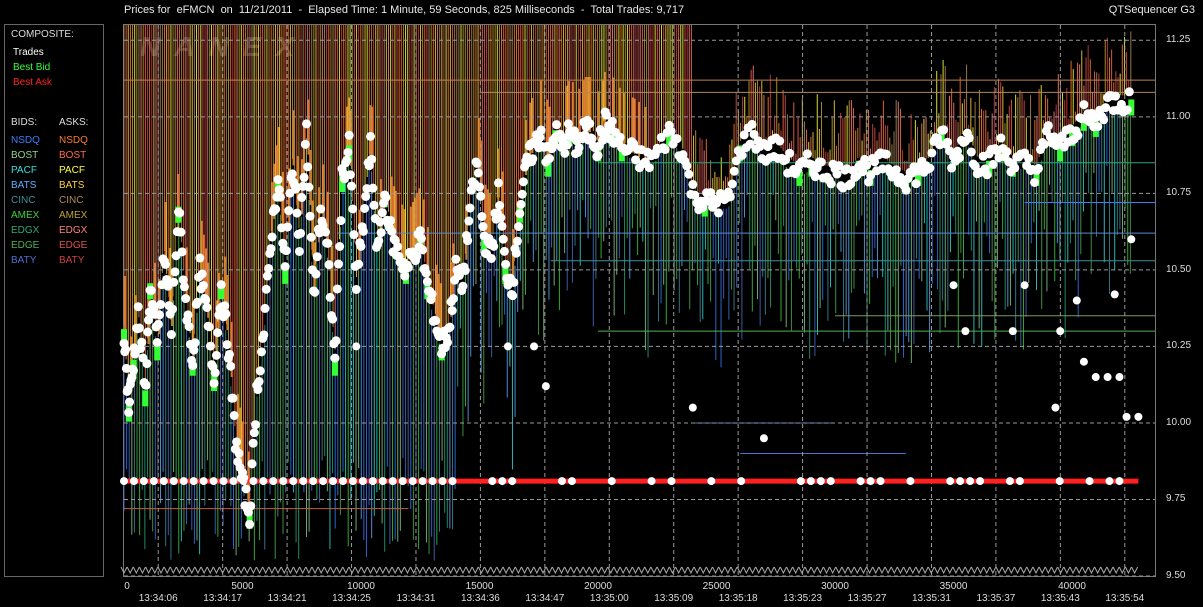 The height and width of the screenshot is (607, 1203). Describe the element at coordinates (931, 598) in the screenshot. I see `time-tick-label: 13:35:31` at that location.